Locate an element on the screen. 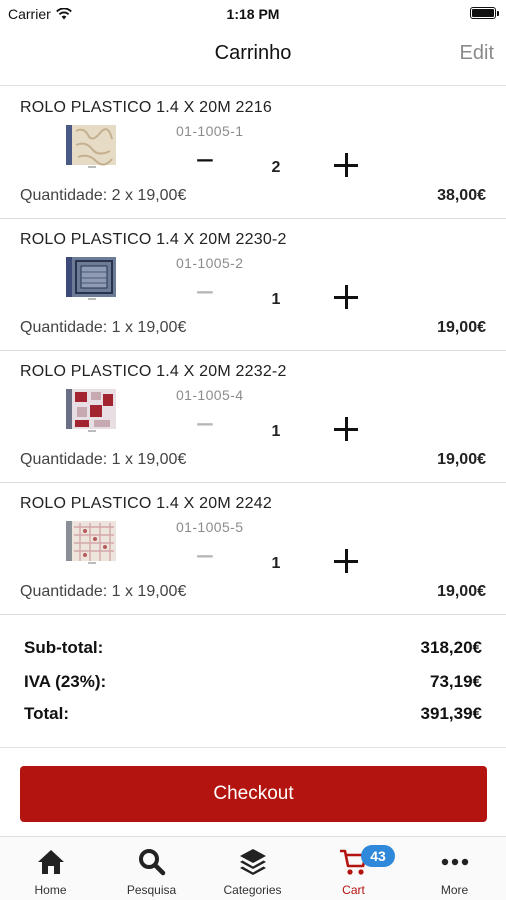 The image size is (506, 900). product-sku: 01-1005-5 is located at coordinates (210, 527).